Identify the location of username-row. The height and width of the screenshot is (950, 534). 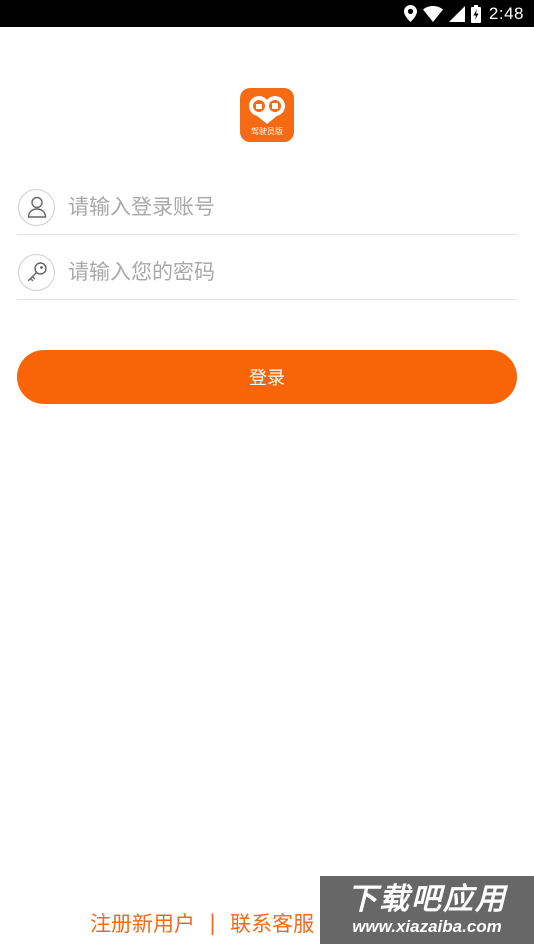
(267, 207).